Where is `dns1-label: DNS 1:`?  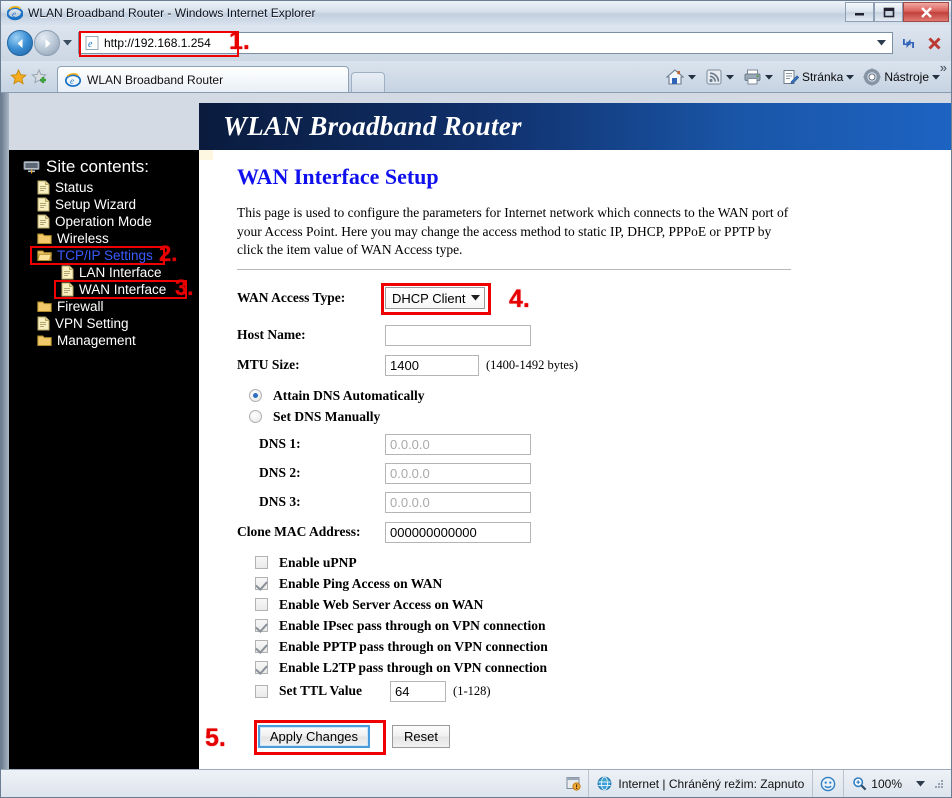
dns1-label: DNS 1: is located at coordinates (280, 444).